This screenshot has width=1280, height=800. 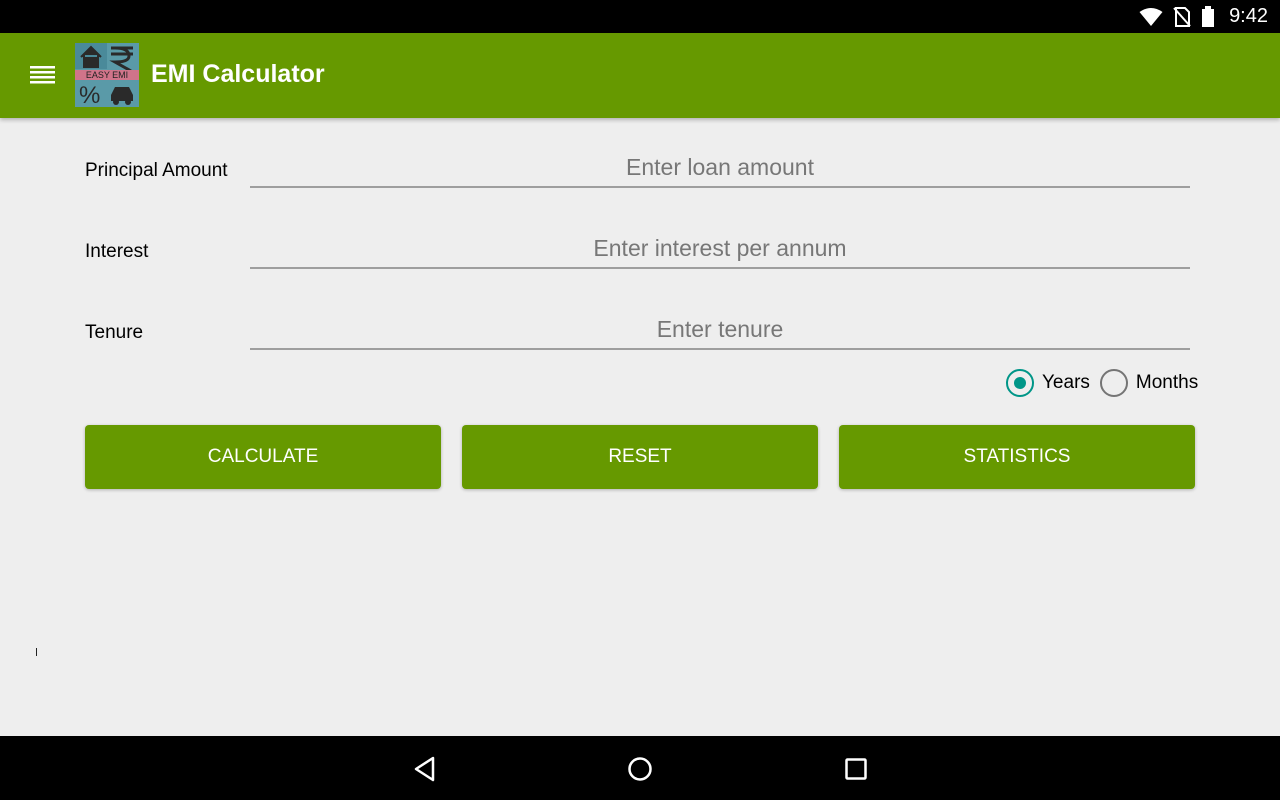 What do you see at coordinates (43, 75) in the screenshot?
I see `hamburger-menu-icon` at bounding box center [43, 75].